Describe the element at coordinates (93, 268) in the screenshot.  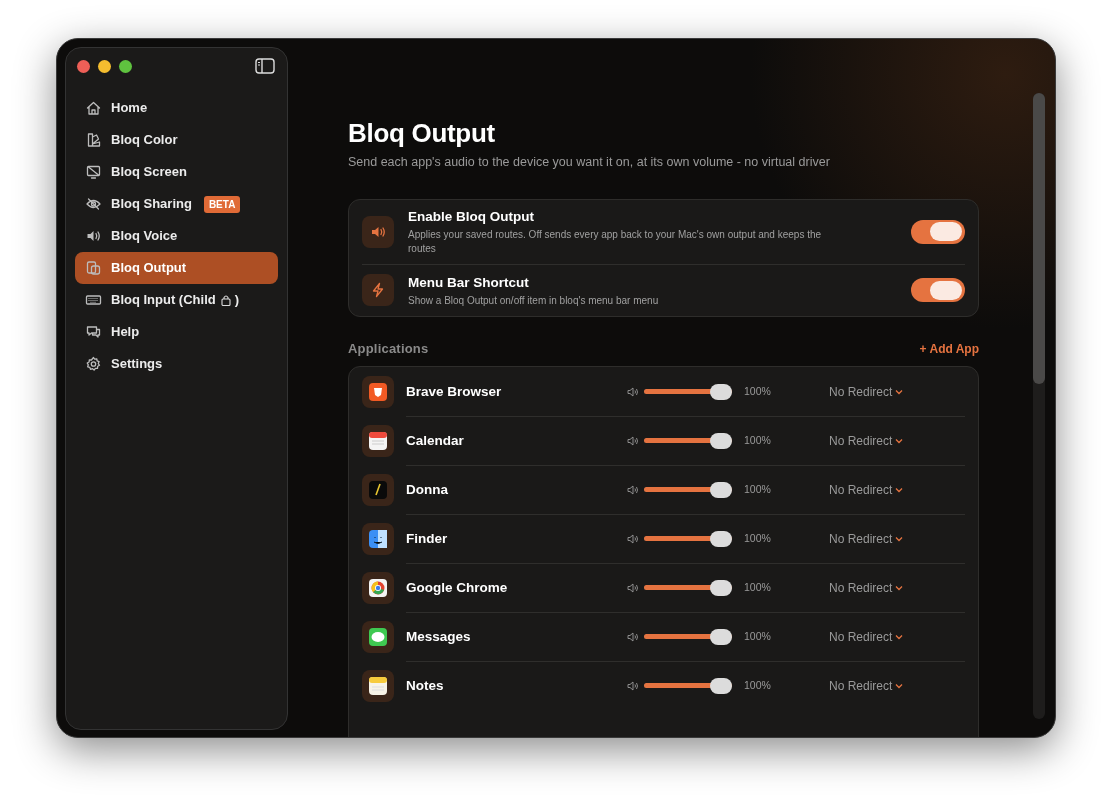
I see `output-icon` at that location.